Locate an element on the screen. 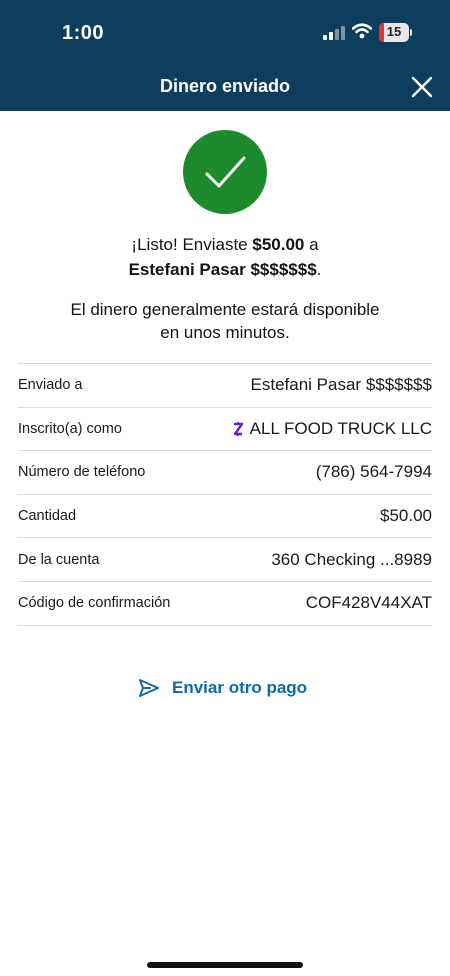  close-icon is located at coordinates (422, 87).